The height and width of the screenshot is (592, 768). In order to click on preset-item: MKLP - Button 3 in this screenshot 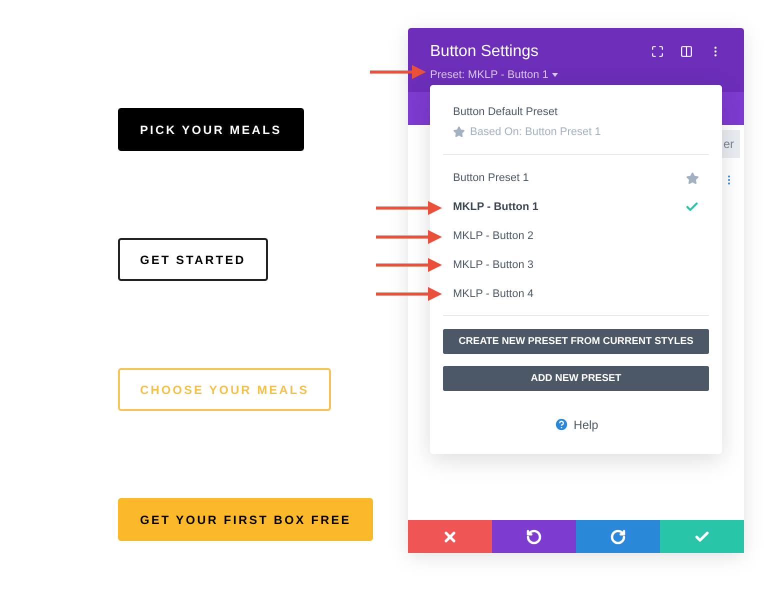, I will do `click(576, 265)`.